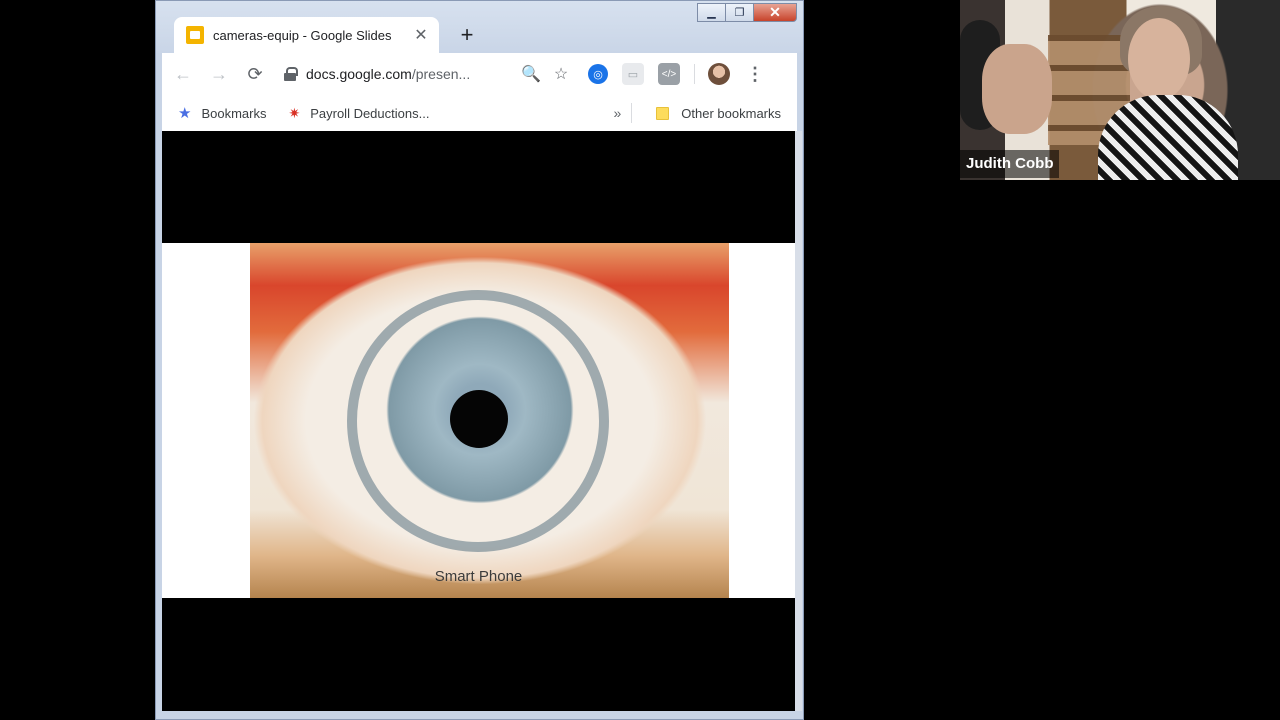  Describe the element at coordinates (185, 113) in the screenshot. I see `star-icon: ★` at that location.